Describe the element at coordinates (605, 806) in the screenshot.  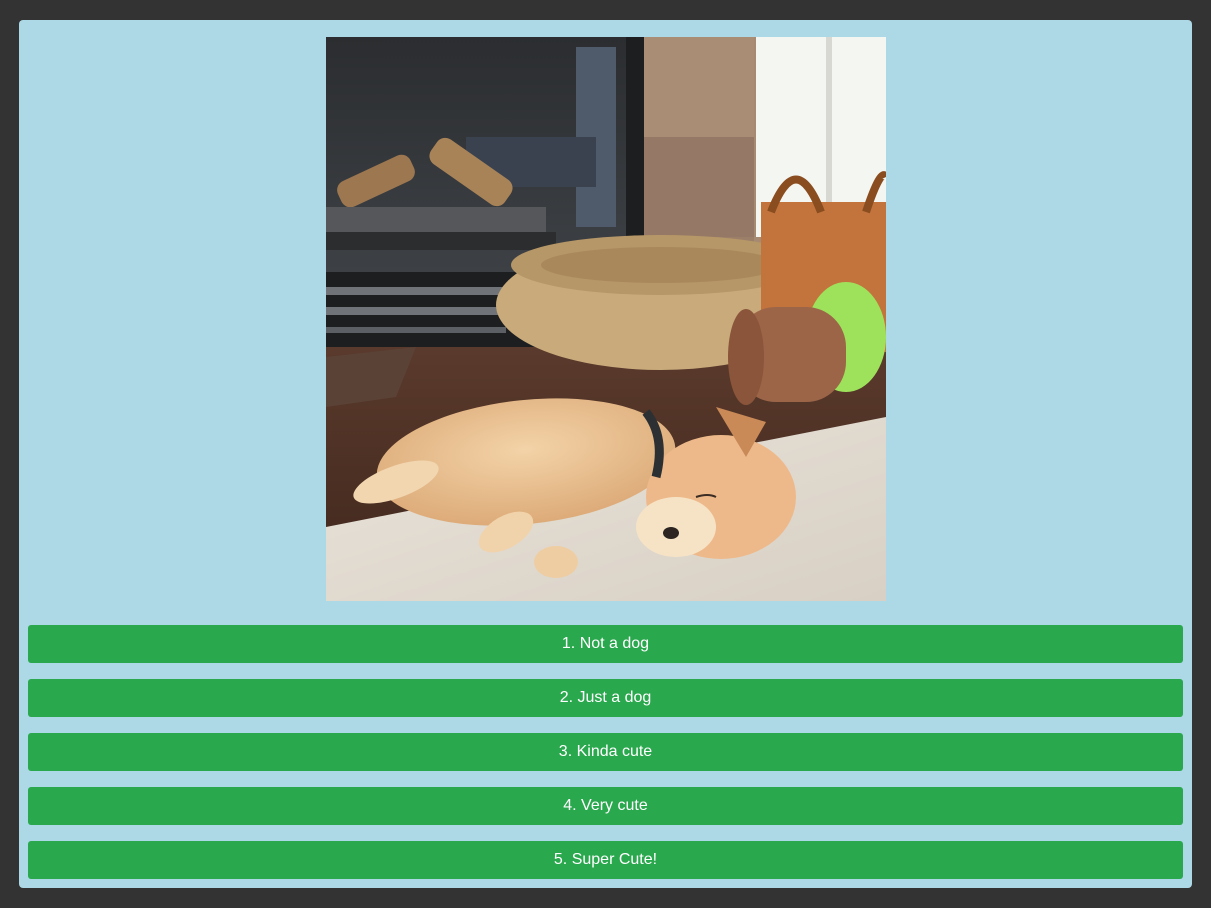
I see `choice-4-button: 4. Very cute` at that location.